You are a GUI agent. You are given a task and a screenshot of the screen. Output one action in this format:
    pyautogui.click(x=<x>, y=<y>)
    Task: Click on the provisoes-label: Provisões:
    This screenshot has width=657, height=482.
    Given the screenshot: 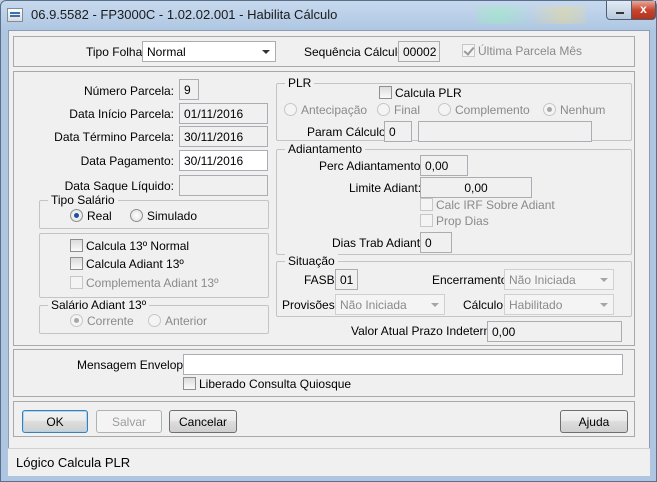 What is the action you would take?
    pyautogui.click(x=310, y=305)
    